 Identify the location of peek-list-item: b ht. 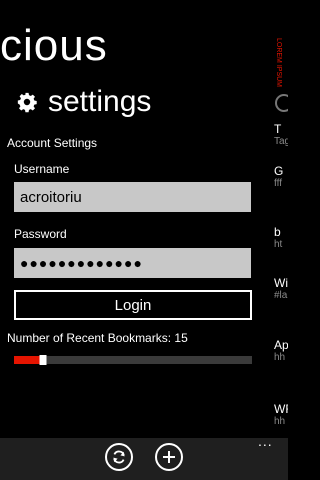
(281, 238).